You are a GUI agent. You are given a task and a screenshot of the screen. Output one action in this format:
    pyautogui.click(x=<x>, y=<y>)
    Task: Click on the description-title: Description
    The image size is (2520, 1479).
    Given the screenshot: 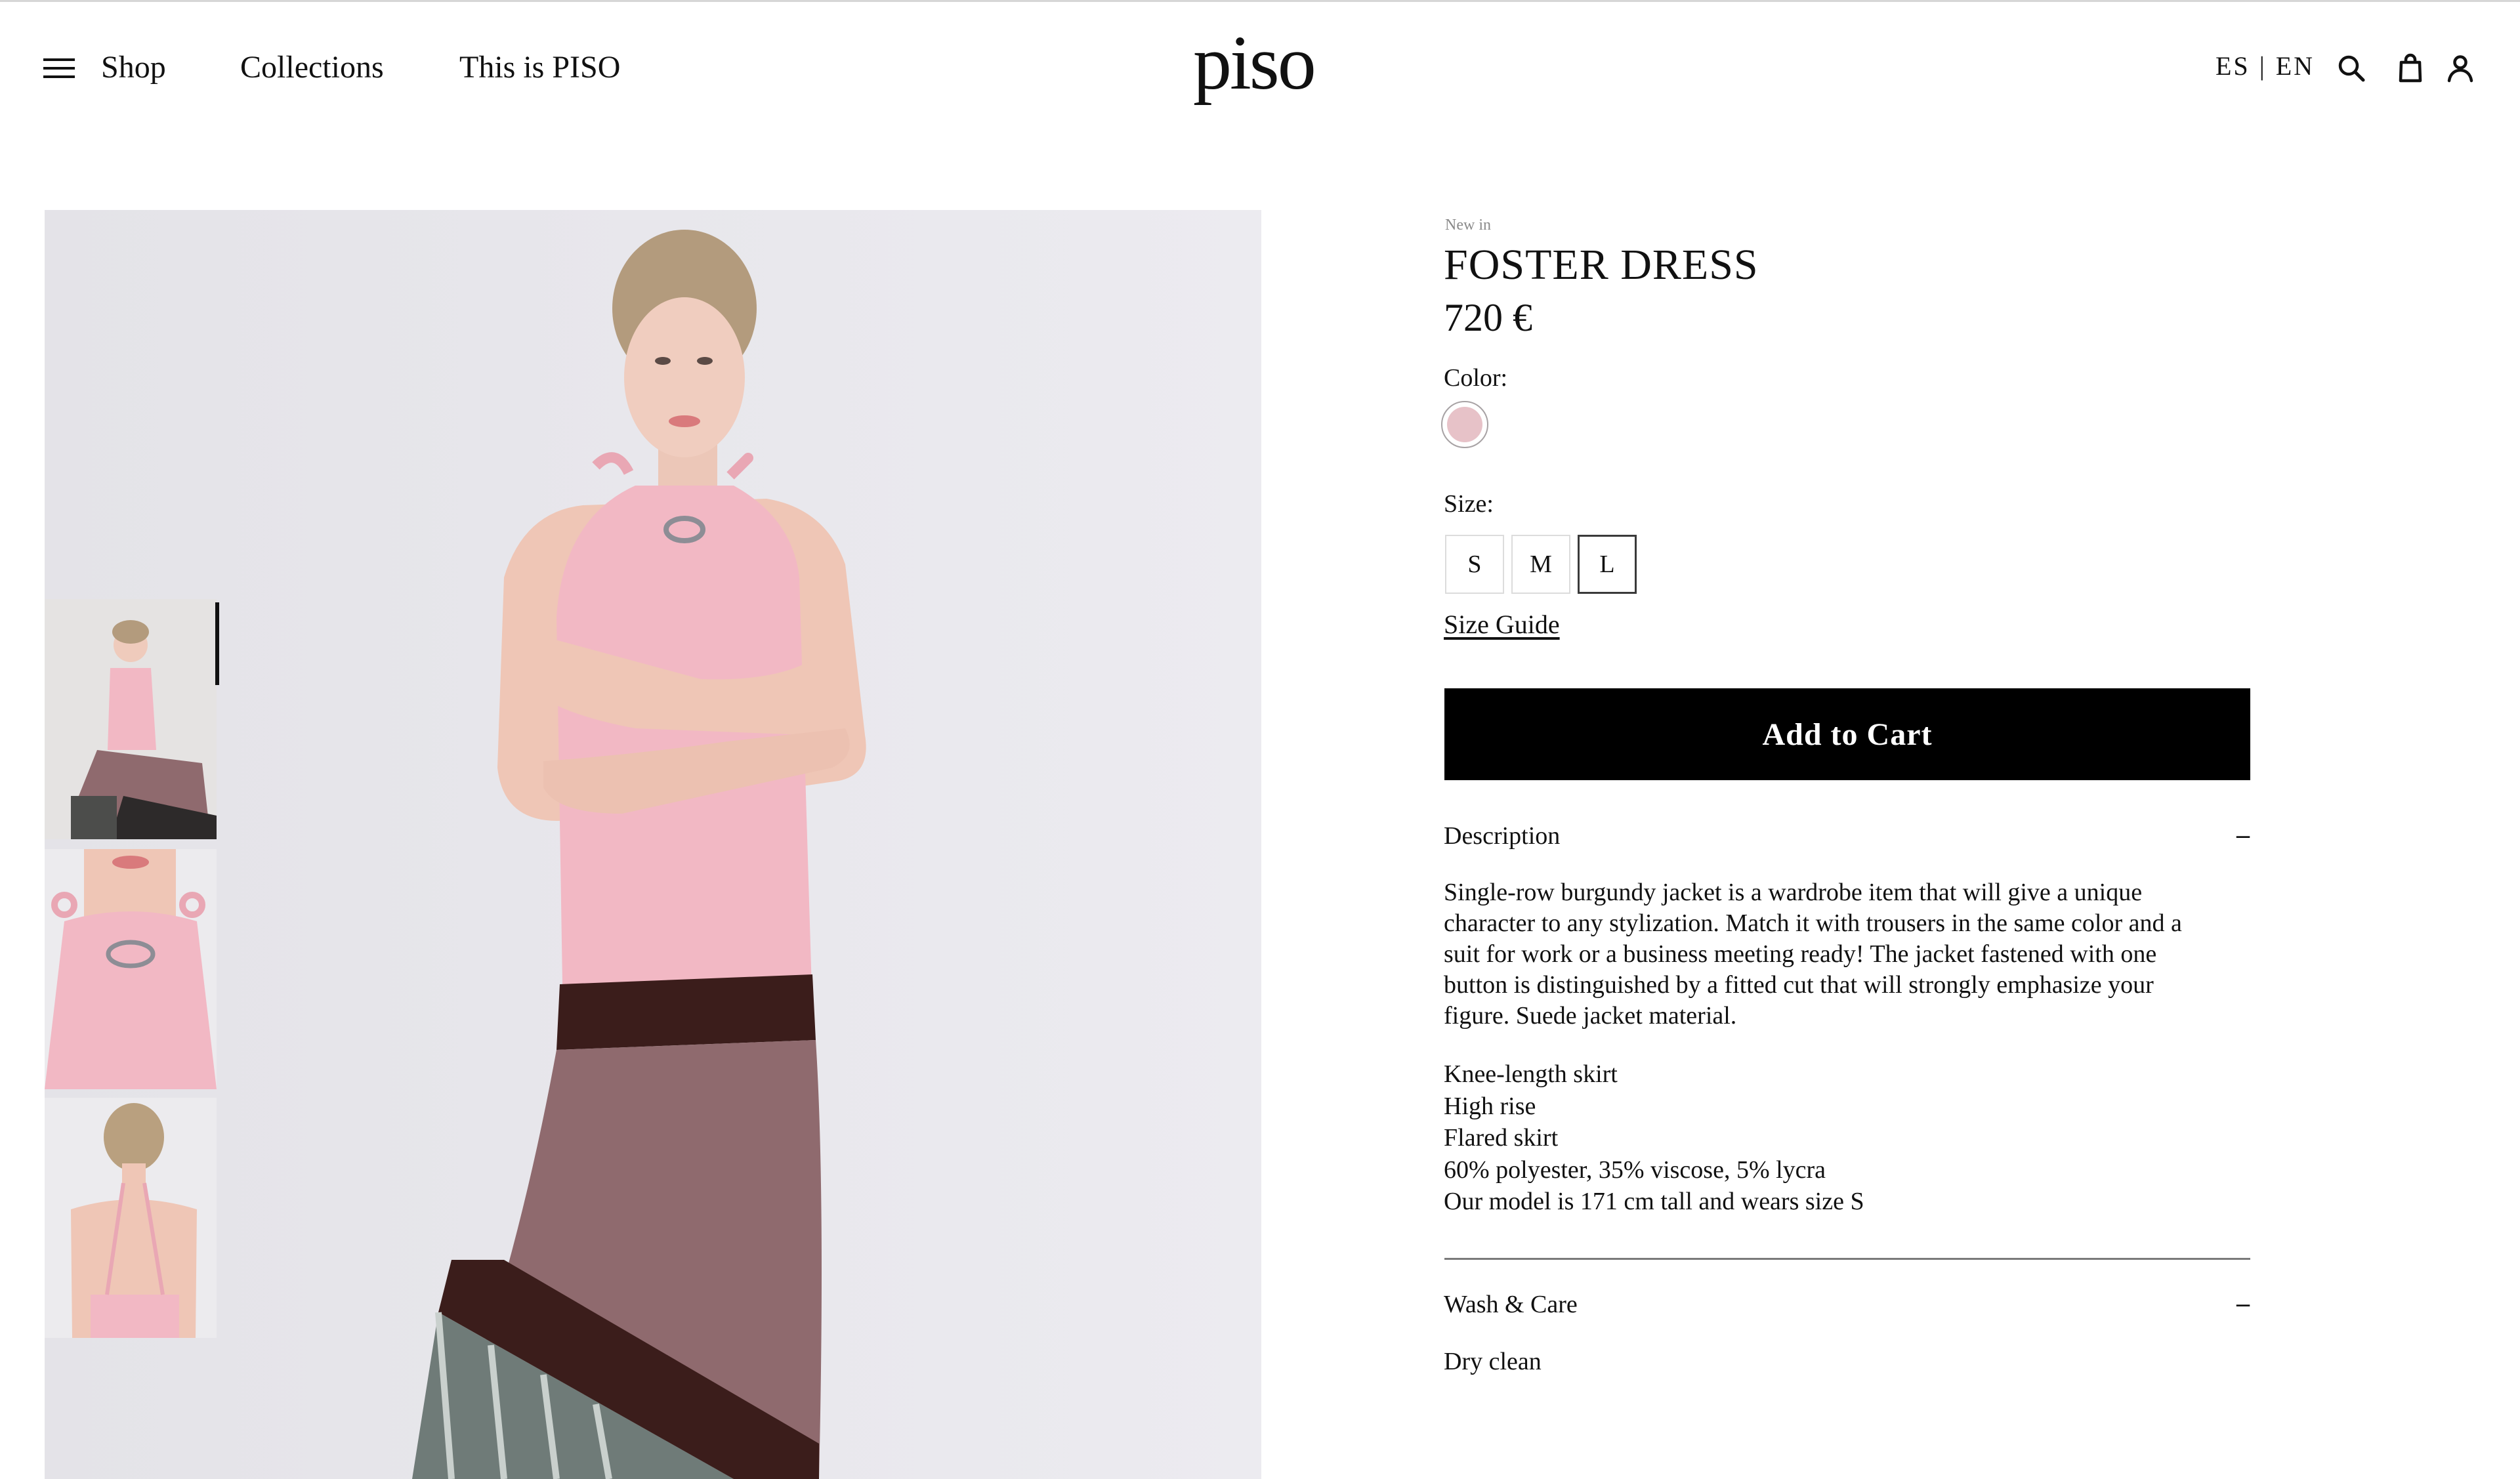 What is the action you would take?
    pyautogui.click(x=1502, y=836)
    